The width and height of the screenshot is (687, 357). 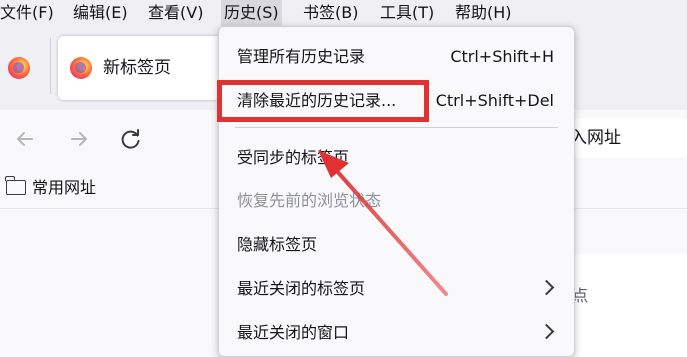 What do you see at coordinates (595, 138) in the screenshot?
I see `url-placeholder: 入网址` at bounding box center [595, 138].